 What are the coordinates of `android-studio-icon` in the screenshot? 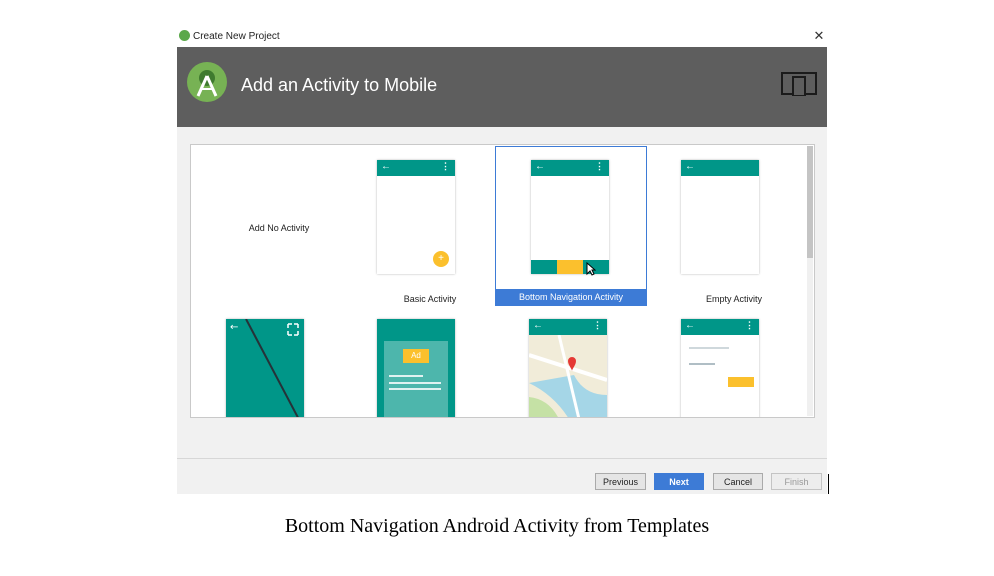 It's located at (207, 82).